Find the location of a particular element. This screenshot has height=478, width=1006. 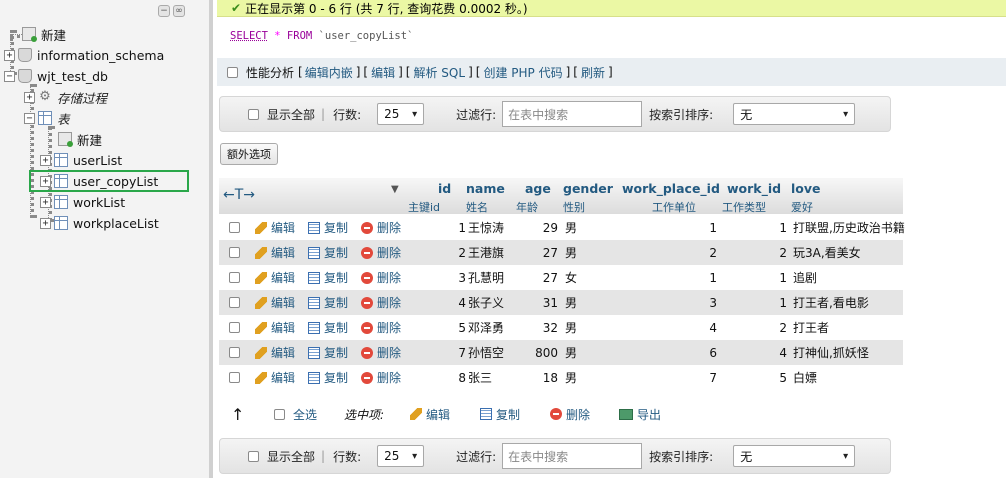

cell-work-place-id: 2 is located at coordinates (669, 253).